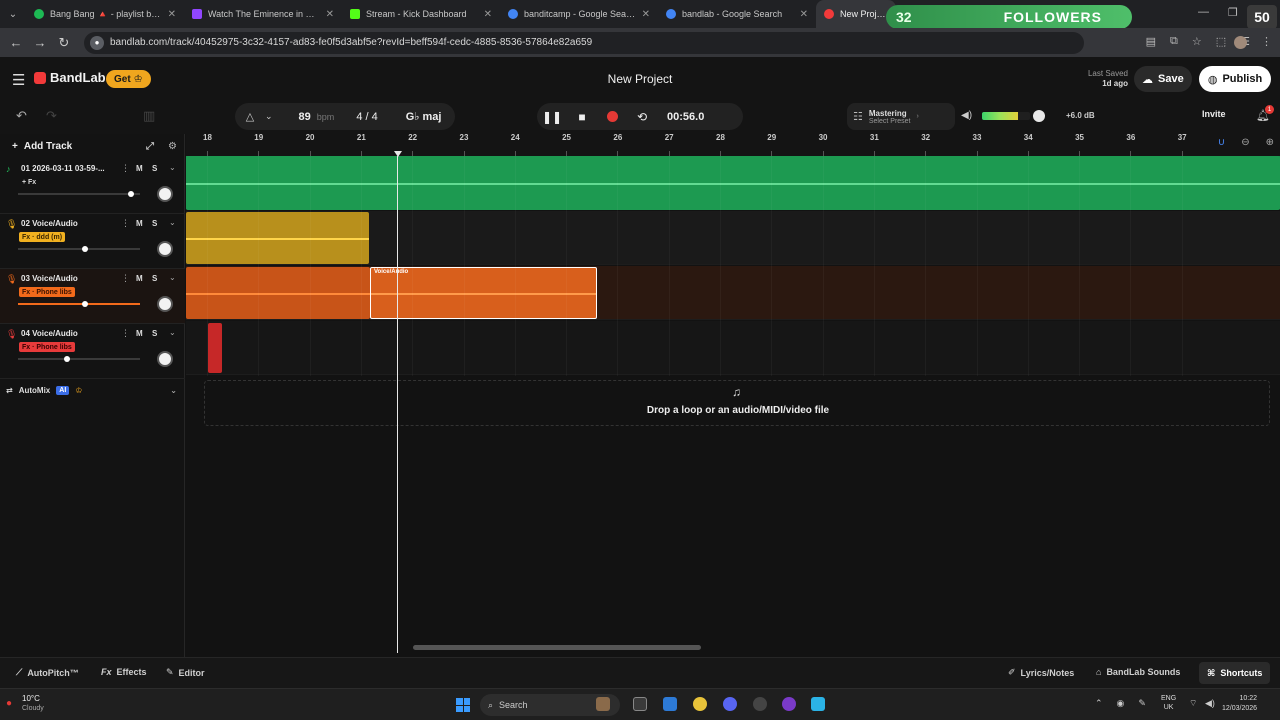 The width and height of the screenshot is (1280, 720). Describe the element at coordinates (612, 116) in the screenshot. I see `record-button` at that location.